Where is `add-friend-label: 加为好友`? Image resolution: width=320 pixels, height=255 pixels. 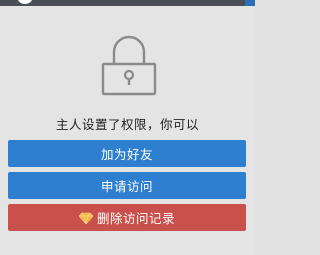
add-friend-label: 加为好友 is located at coordinates (126, 154).